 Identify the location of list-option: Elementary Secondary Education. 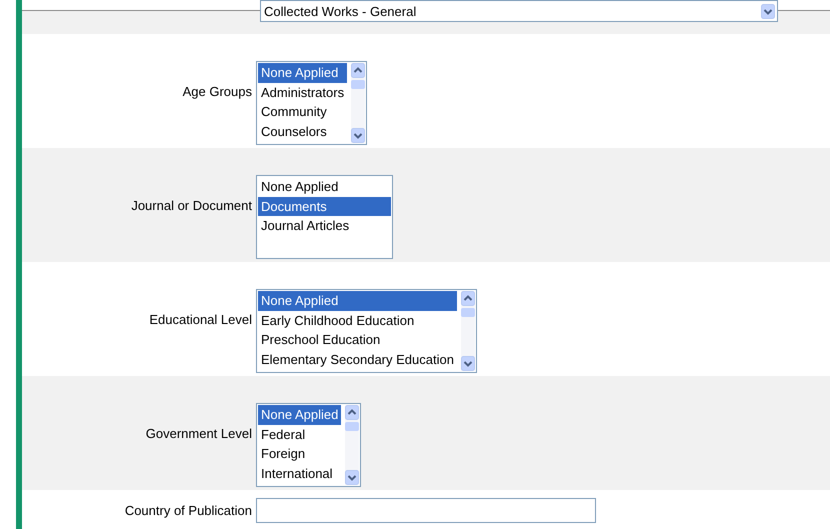
(357, 359).